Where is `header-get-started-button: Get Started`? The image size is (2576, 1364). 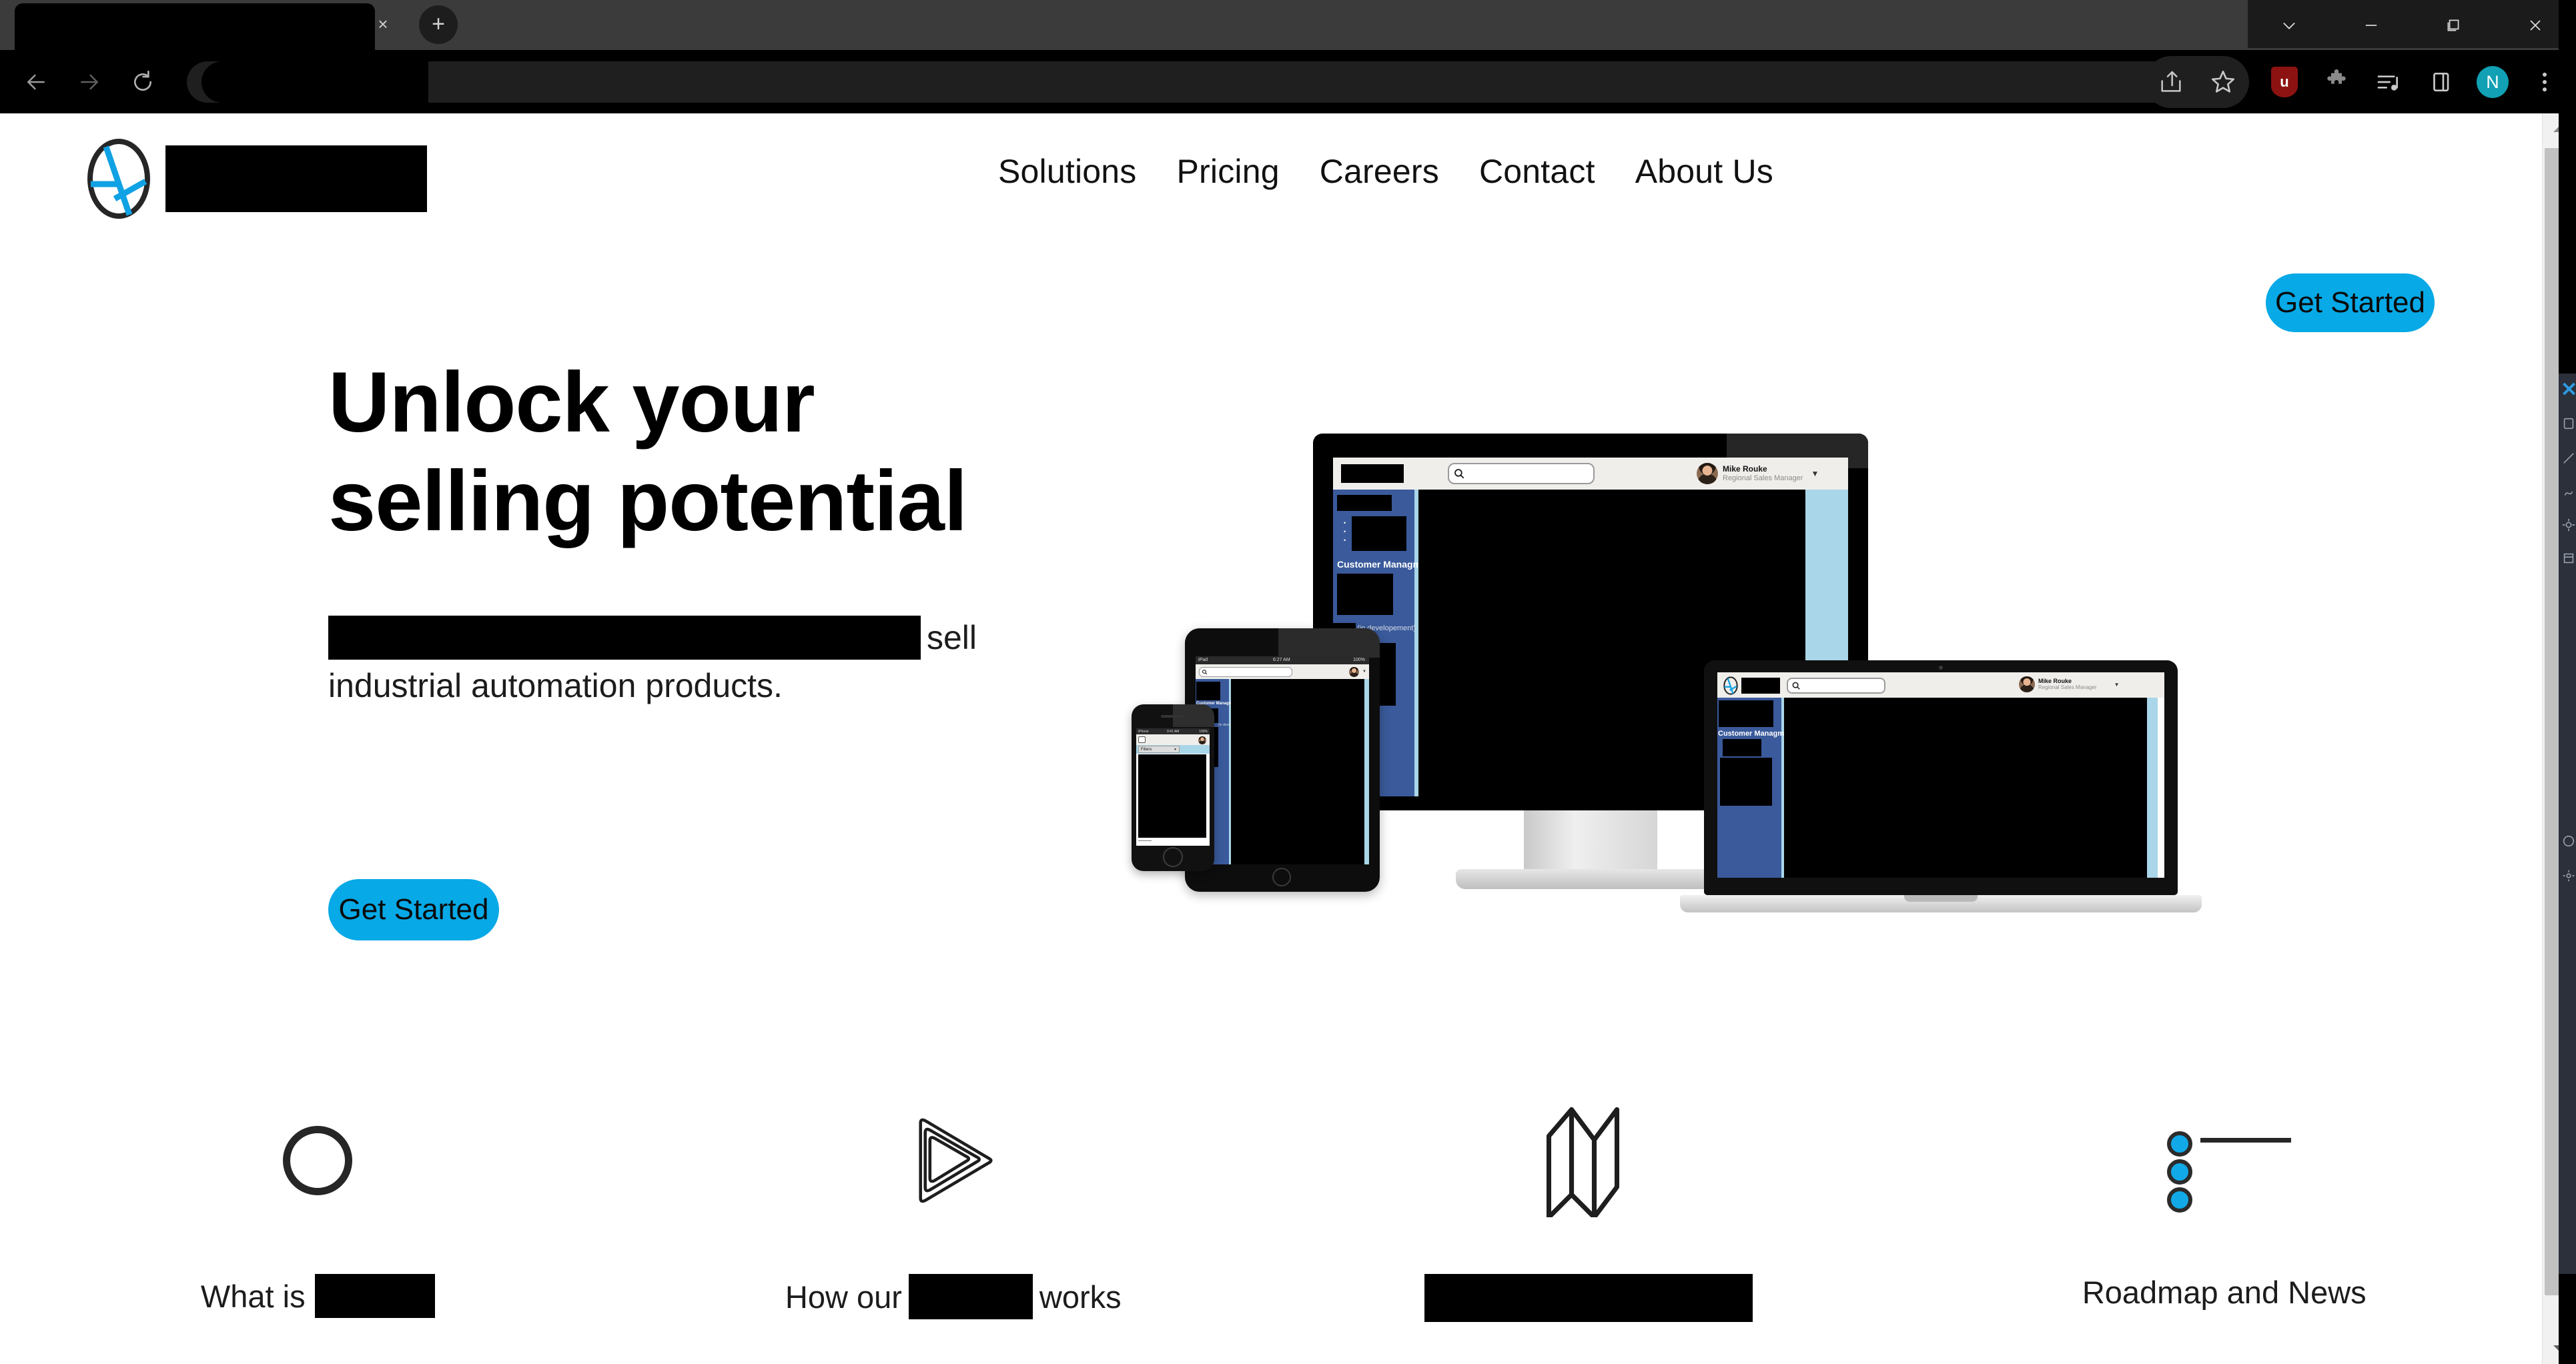
header-get-started-button: Get Started is located at coordinates (2350, 302).